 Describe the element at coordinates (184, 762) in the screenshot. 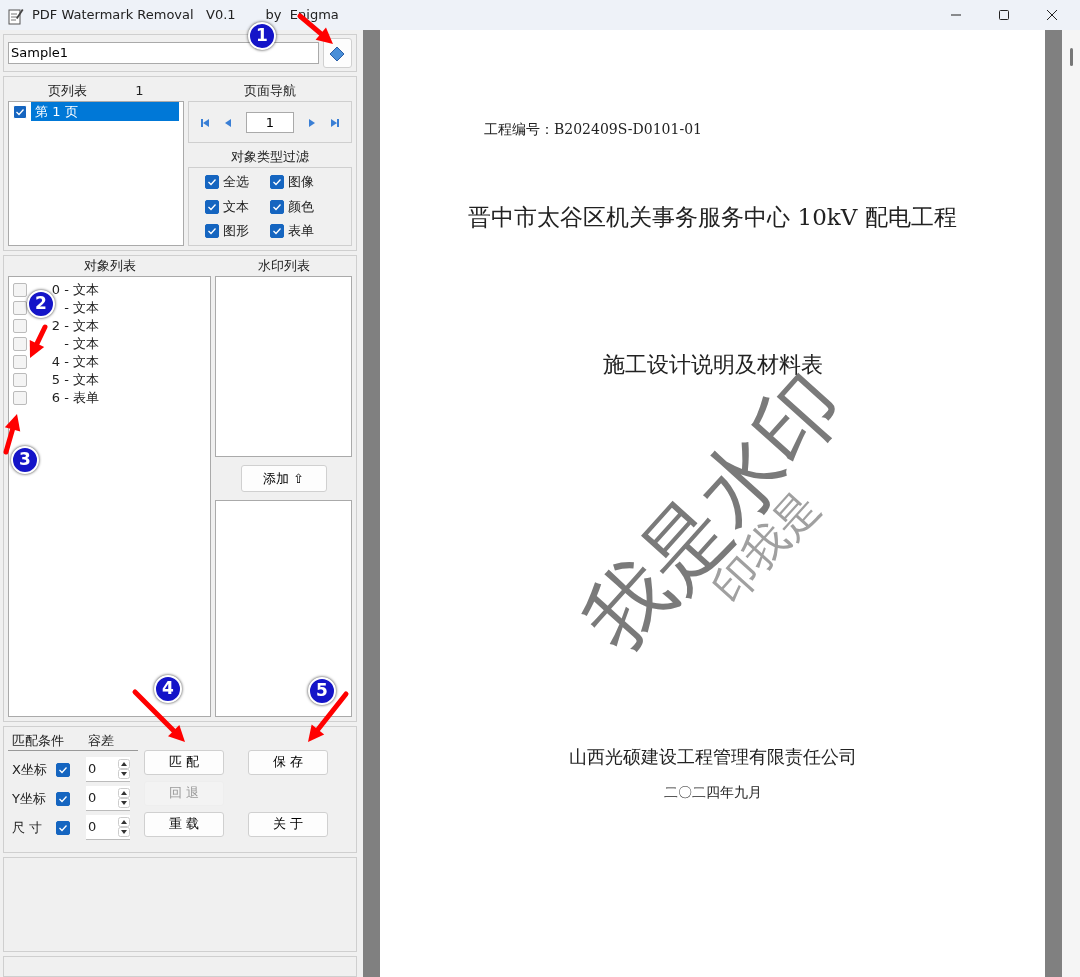

I see `action-button: 匹 配` at that location.